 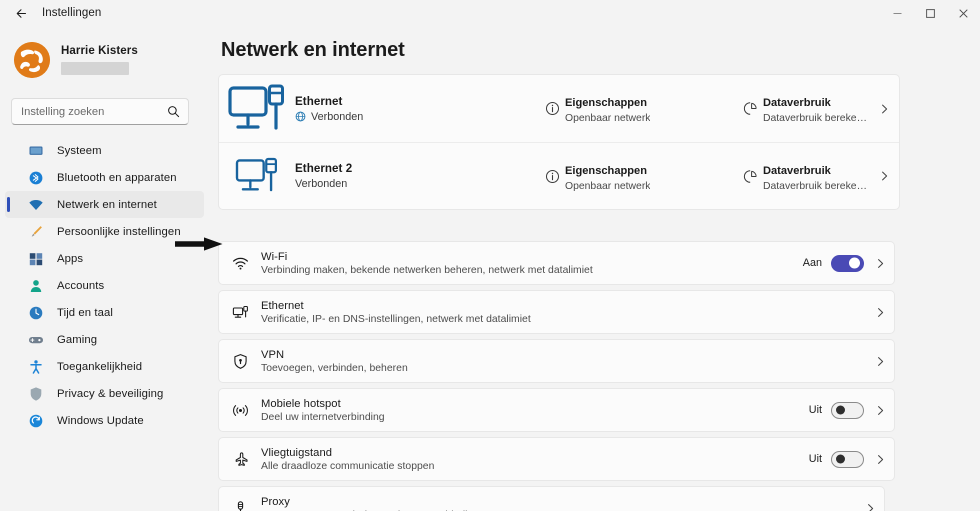 What do you see at coordinates (417, 109) in the screenshot?
I see `connection-info: Ethernet Verbonden` at bounding box center [417, 109].